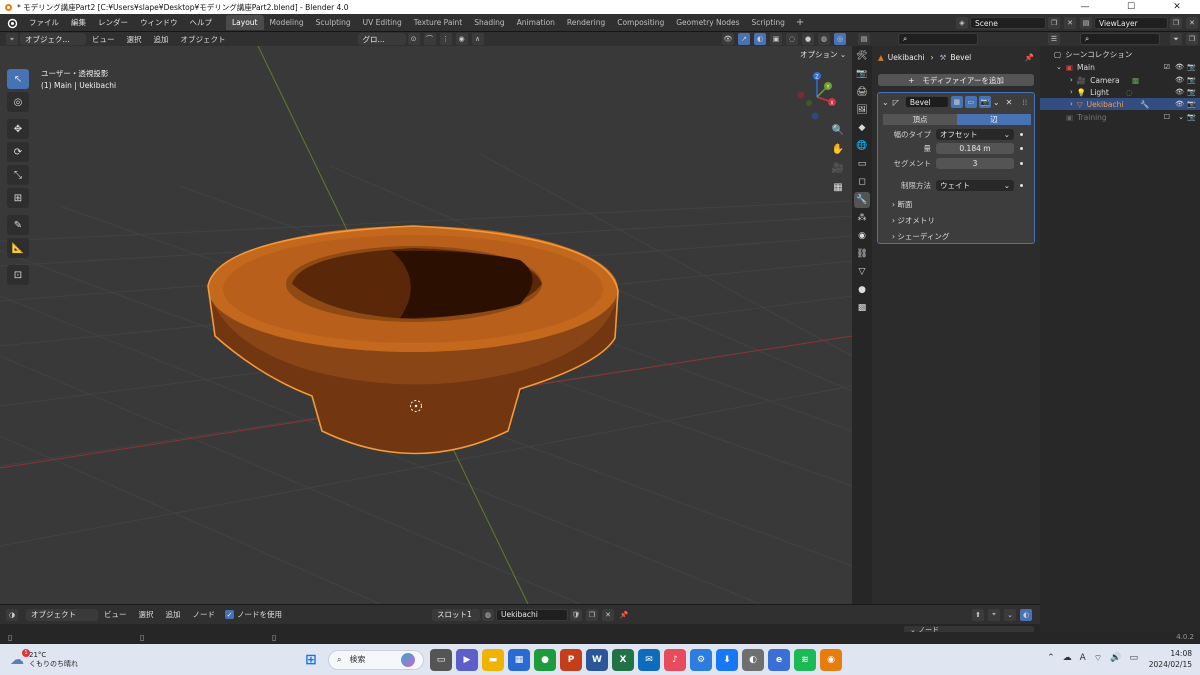  Describe the element at coordinates (1176, 23) in the screenshot. I see `new-view-layer-icon: ❐` at that location.